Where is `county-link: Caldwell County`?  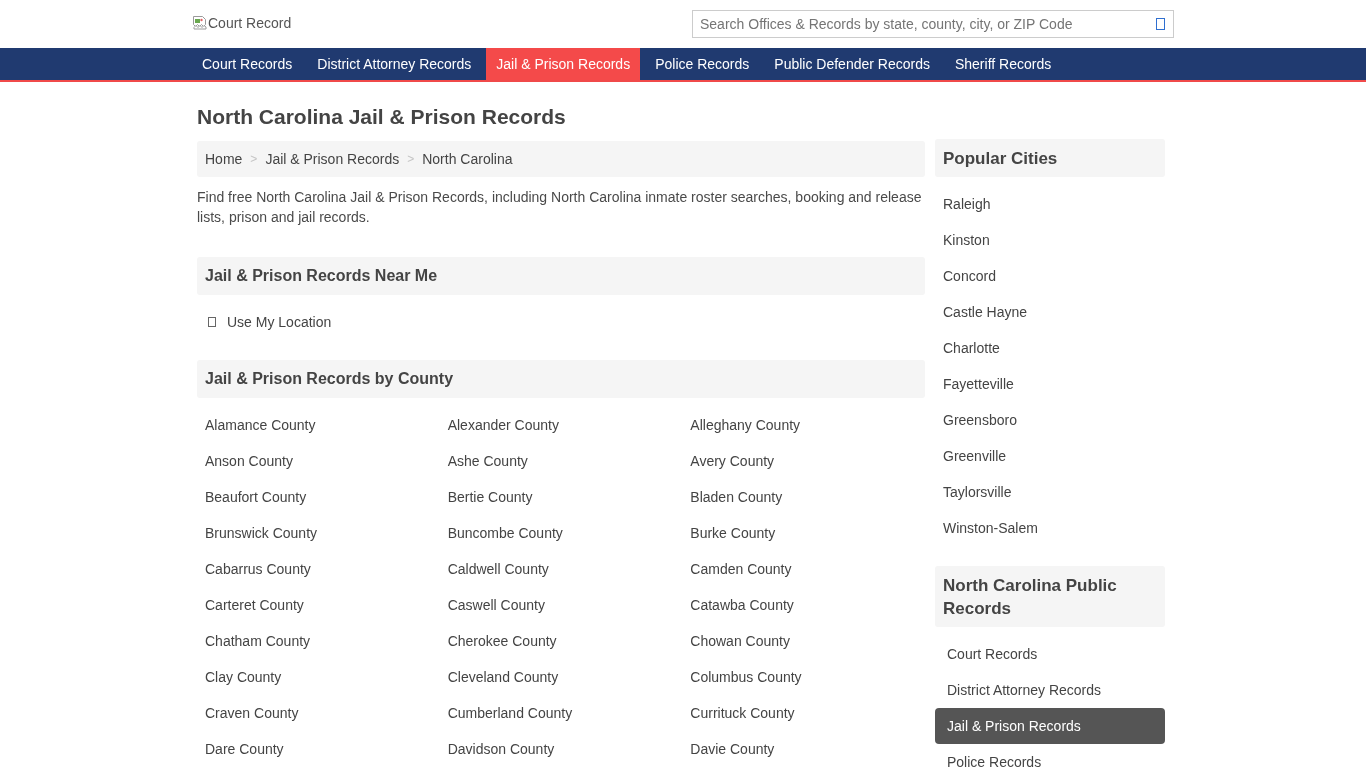 county-link: Caldwell County is located at coordinates (498, 569).